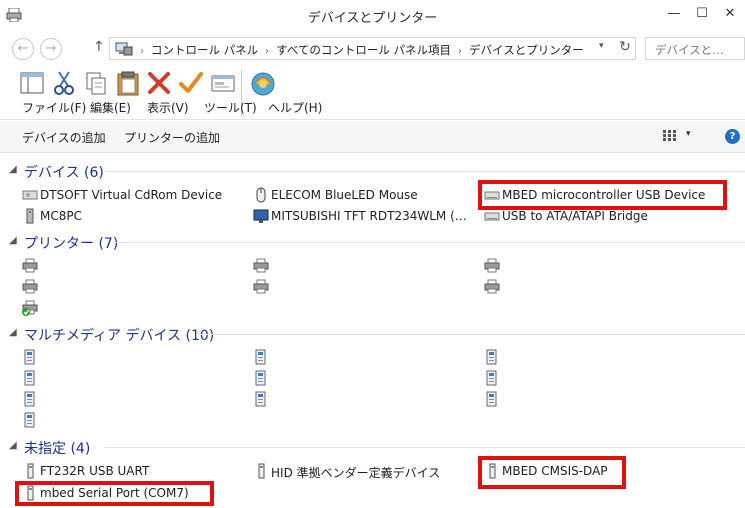 The width and height of the screenshot is (745, 508). I want to click on command-bar: デバイスの追加 プリンターの追加 ▾ ?, so click(372, 137).